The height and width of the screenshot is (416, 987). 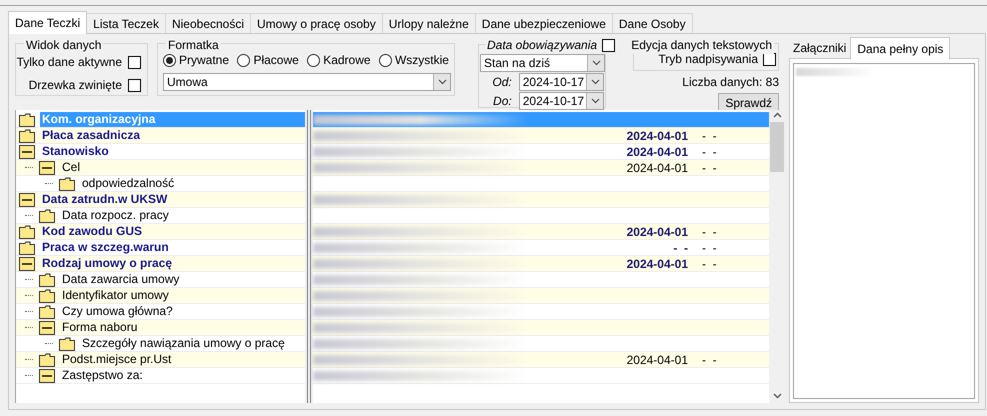 I want to click on scroll-thumb, so click(x=777, y=147).